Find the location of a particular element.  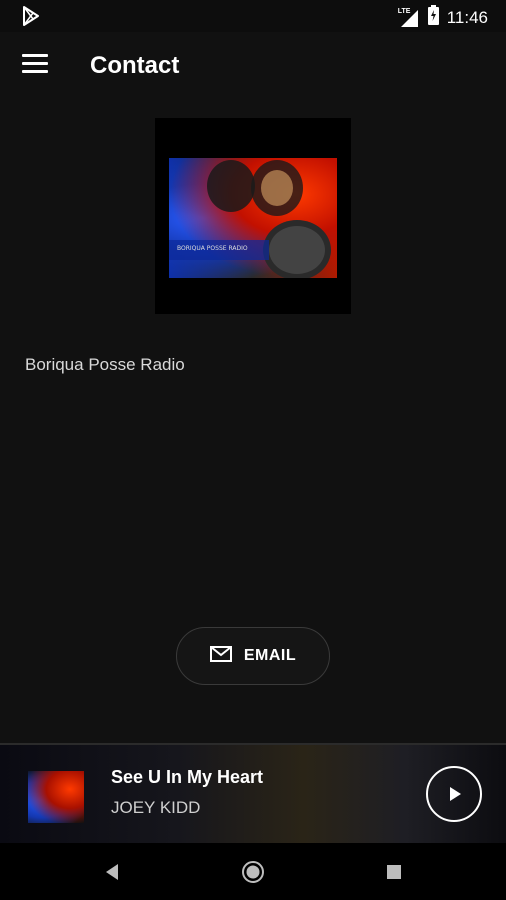

now-playing-artwork is located at coordinates (56, 797).